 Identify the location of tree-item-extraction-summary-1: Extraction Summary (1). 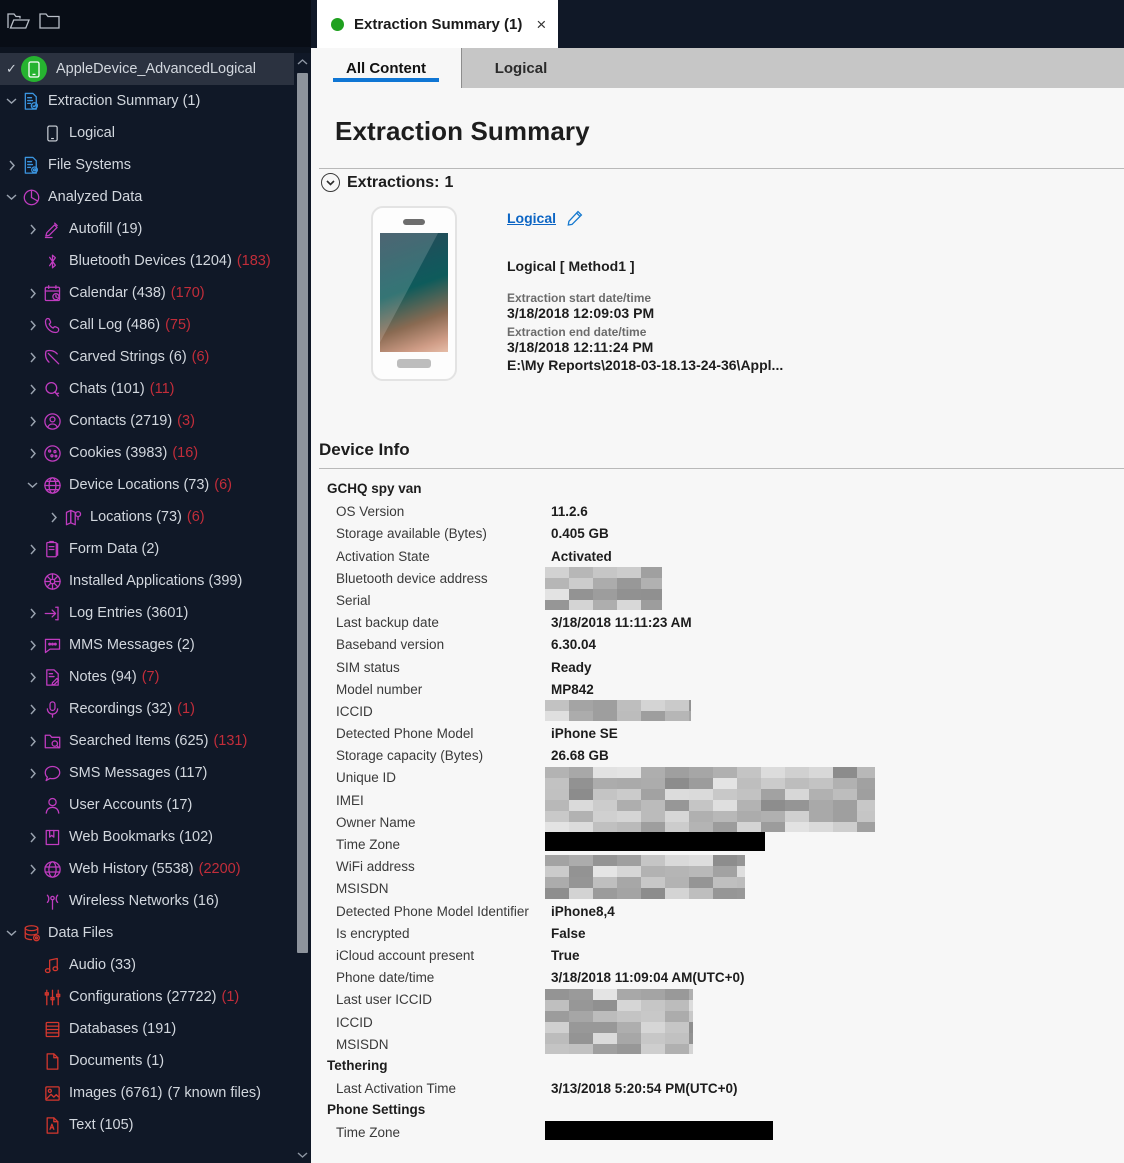
(155, 101).